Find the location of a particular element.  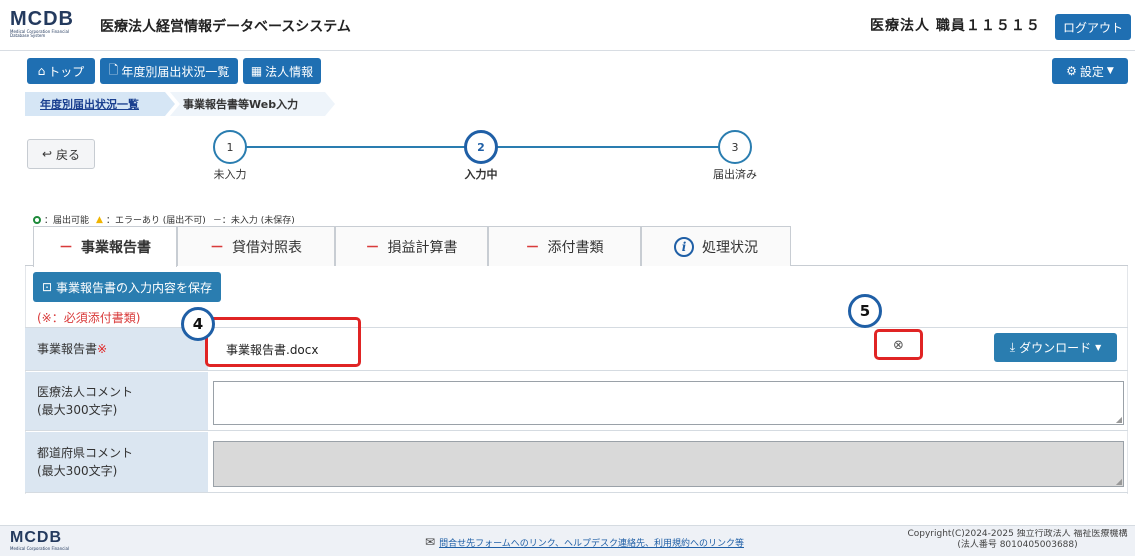

footer-links: 問合せ先フォームへのリンク、ヘルプデスク連絡先、利用規約へのリンク等 is located at coordinates (591, 542).